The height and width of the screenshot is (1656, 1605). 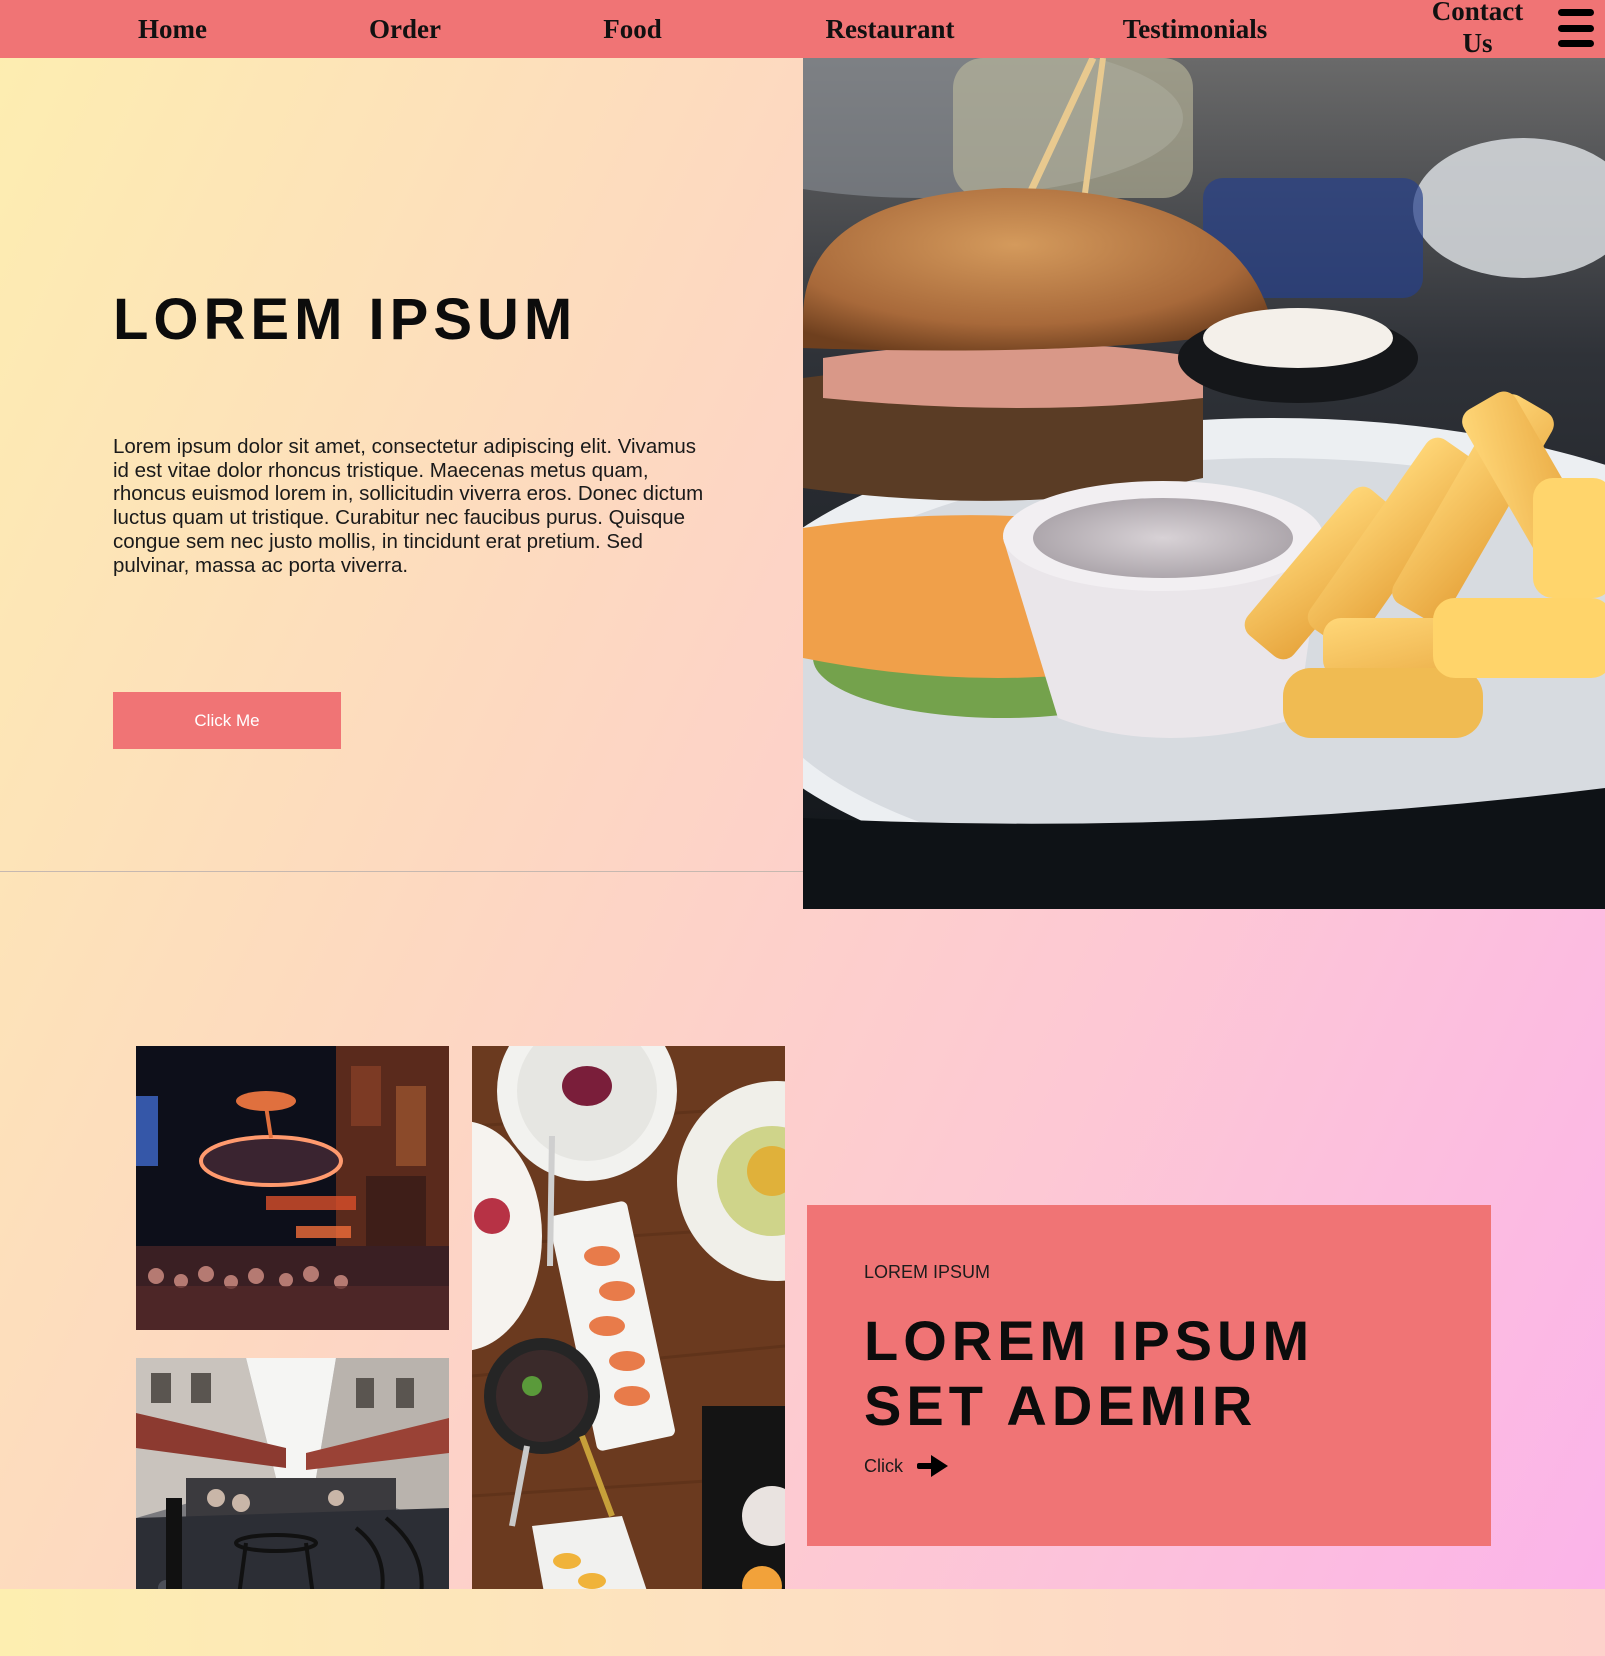 I want to click on promo-click-link: Click, so click(x=906, y=1466).